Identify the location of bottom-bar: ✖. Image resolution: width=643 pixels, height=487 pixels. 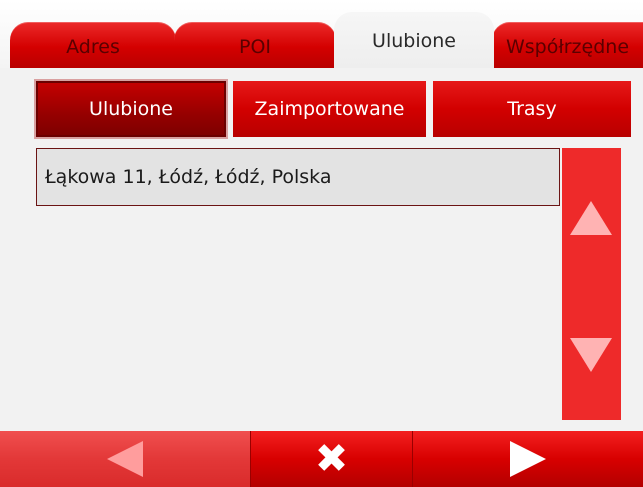
(321, 459).